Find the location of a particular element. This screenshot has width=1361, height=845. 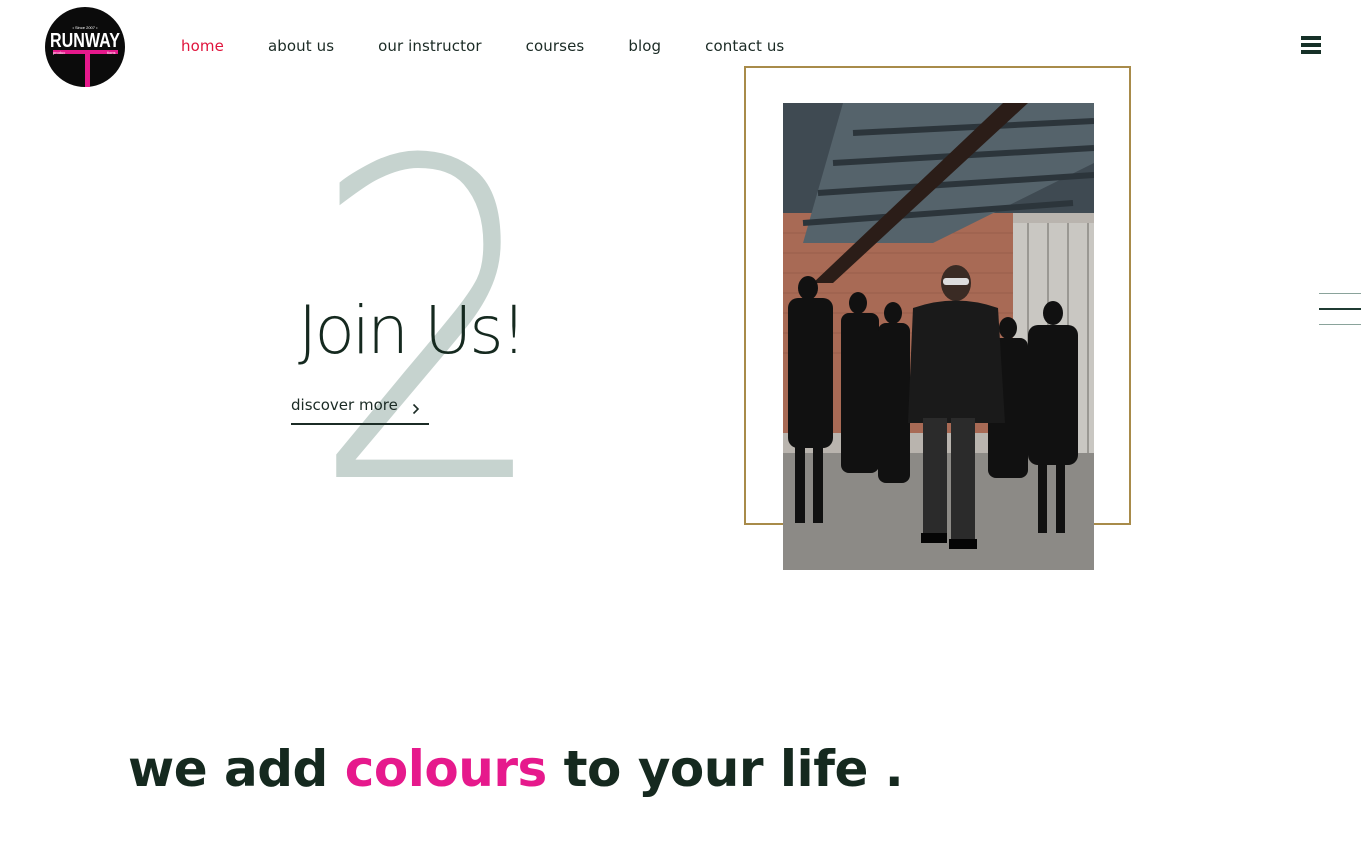

nav-item-blog: blog is located at coordinates (644, 46).